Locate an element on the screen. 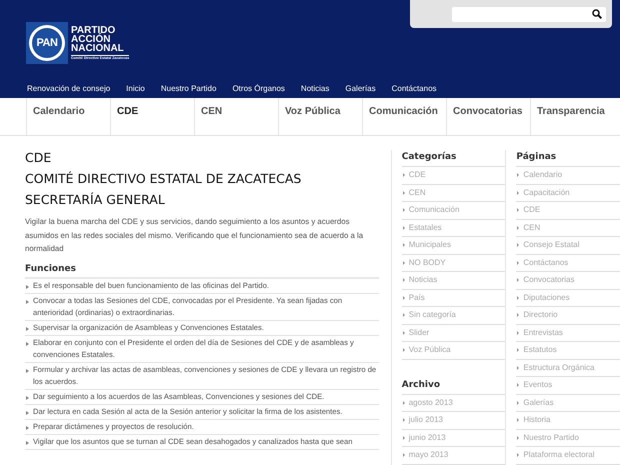 The image size is (620, 465). sidebar-link: Slider is located at coordinates (454, 333).